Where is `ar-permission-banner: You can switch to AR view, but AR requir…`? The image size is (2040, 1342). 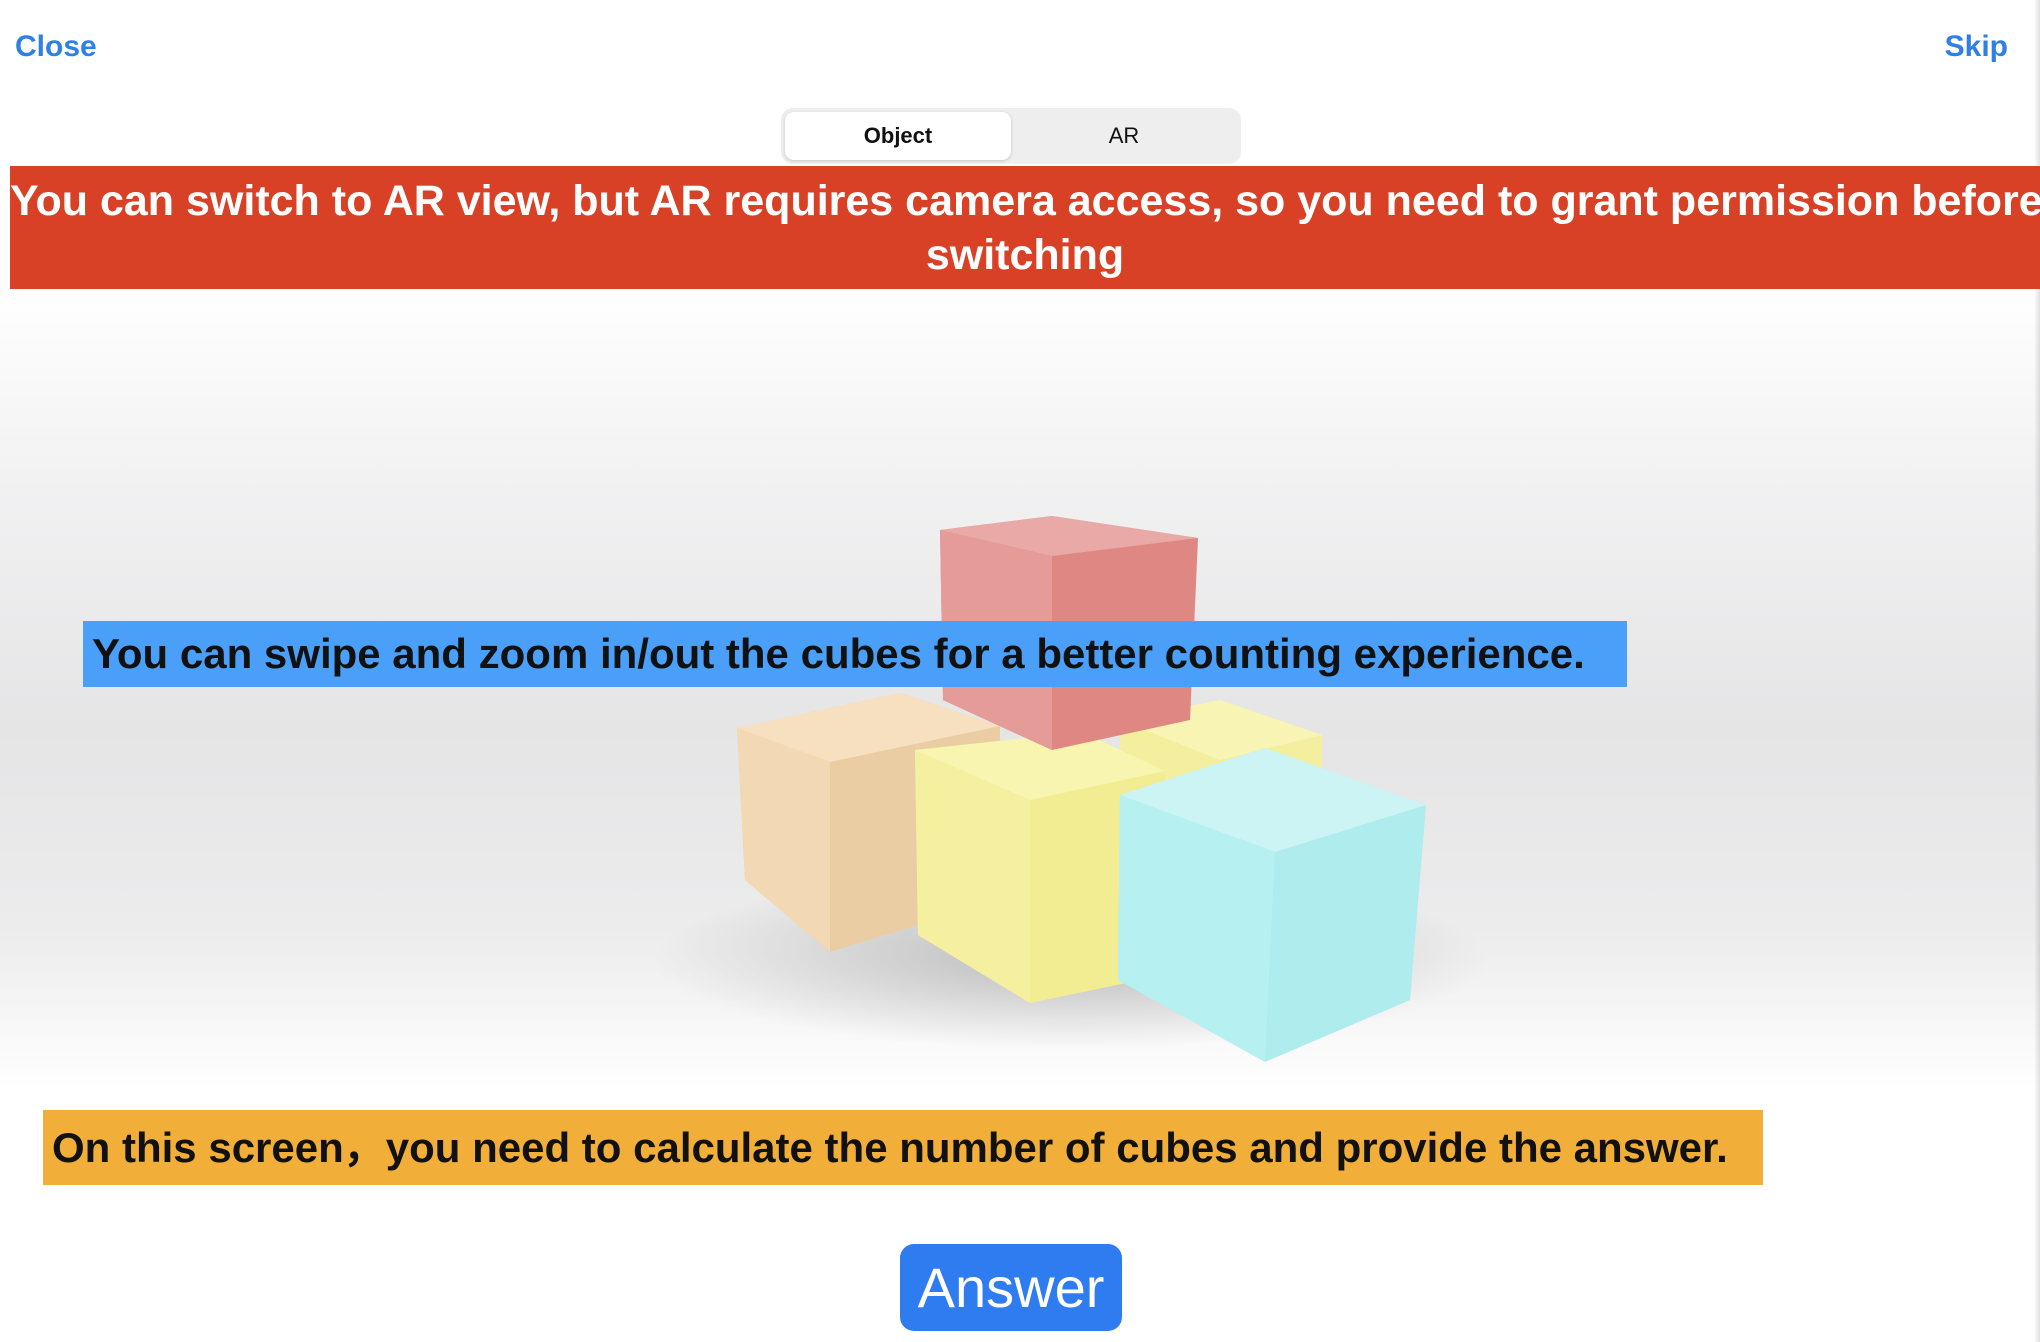 ar-permission-banner: You can switch to AR view, but AR requir… is located at coordinates (1025, 227).